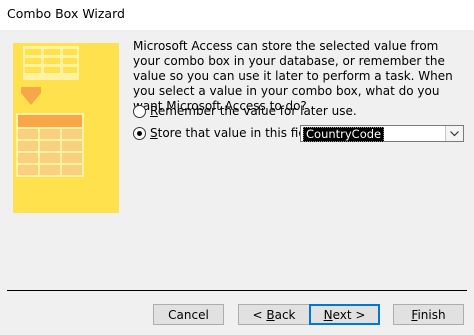 The image size is (474, 335). I want to click on title-bar: Combo Box Wizard, so click(237, 15).